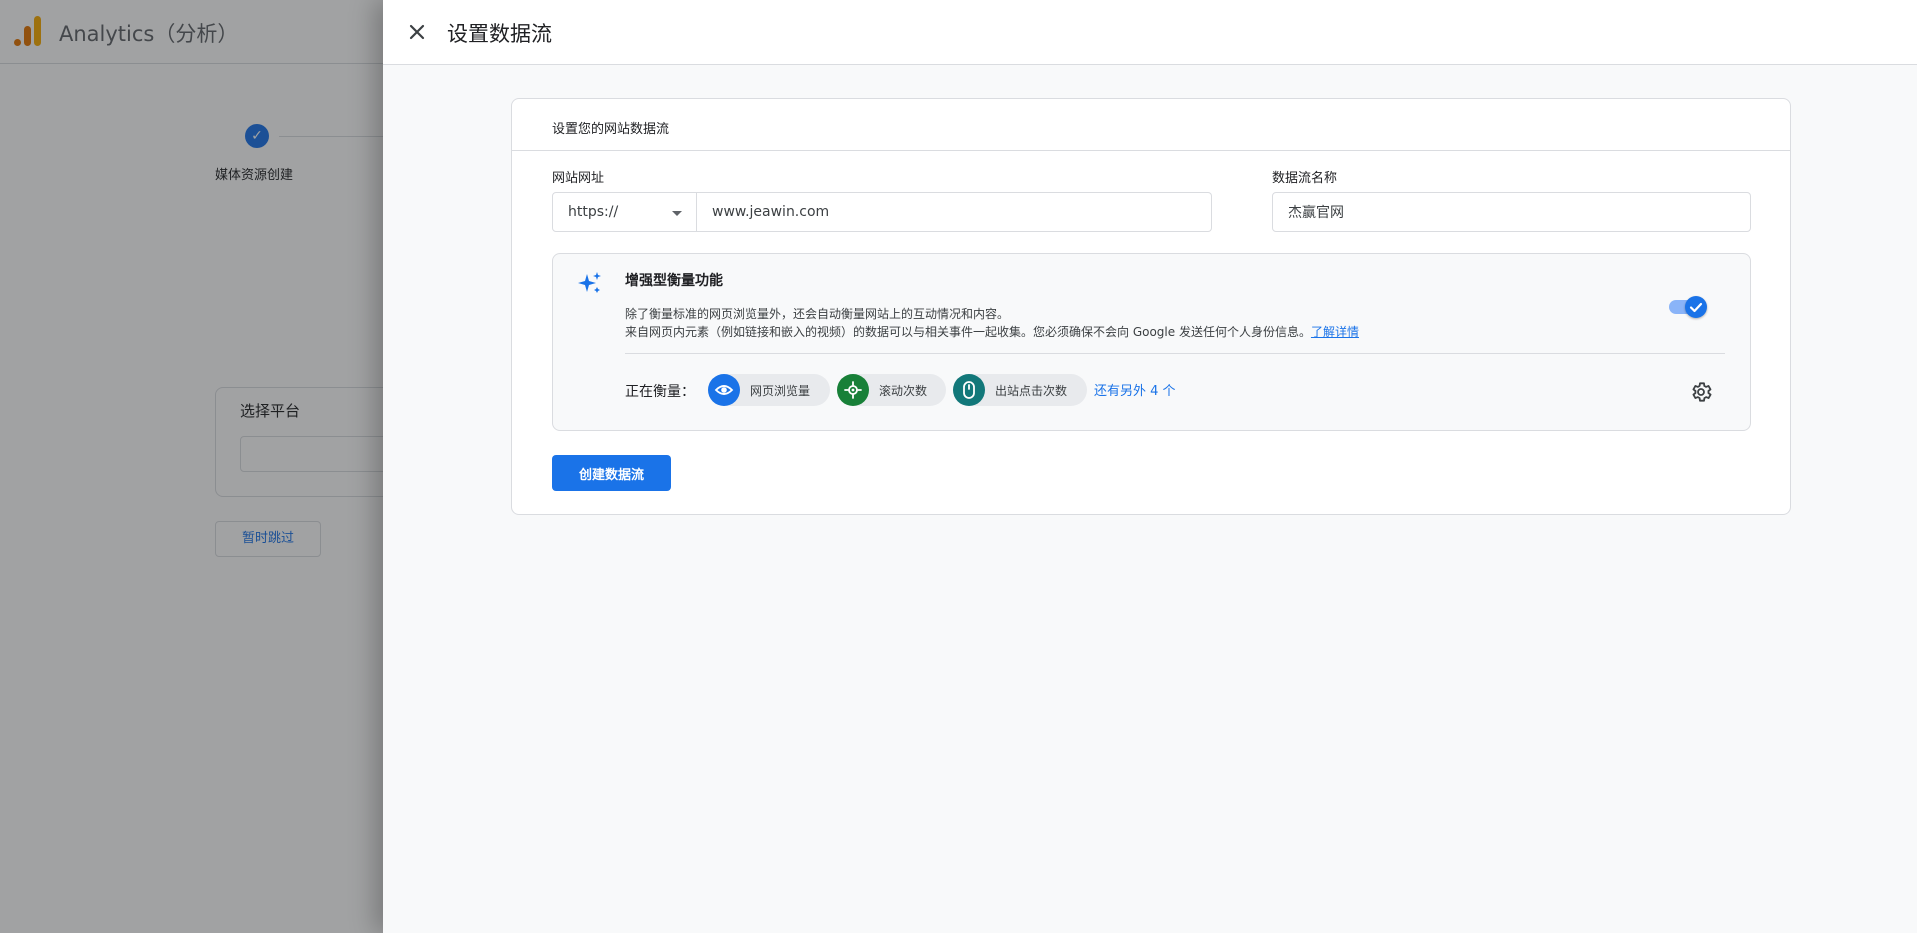 This screenshot has width=1917, height=933. I want to click on create-stream-button: 创建数据流, so click(611, 473).